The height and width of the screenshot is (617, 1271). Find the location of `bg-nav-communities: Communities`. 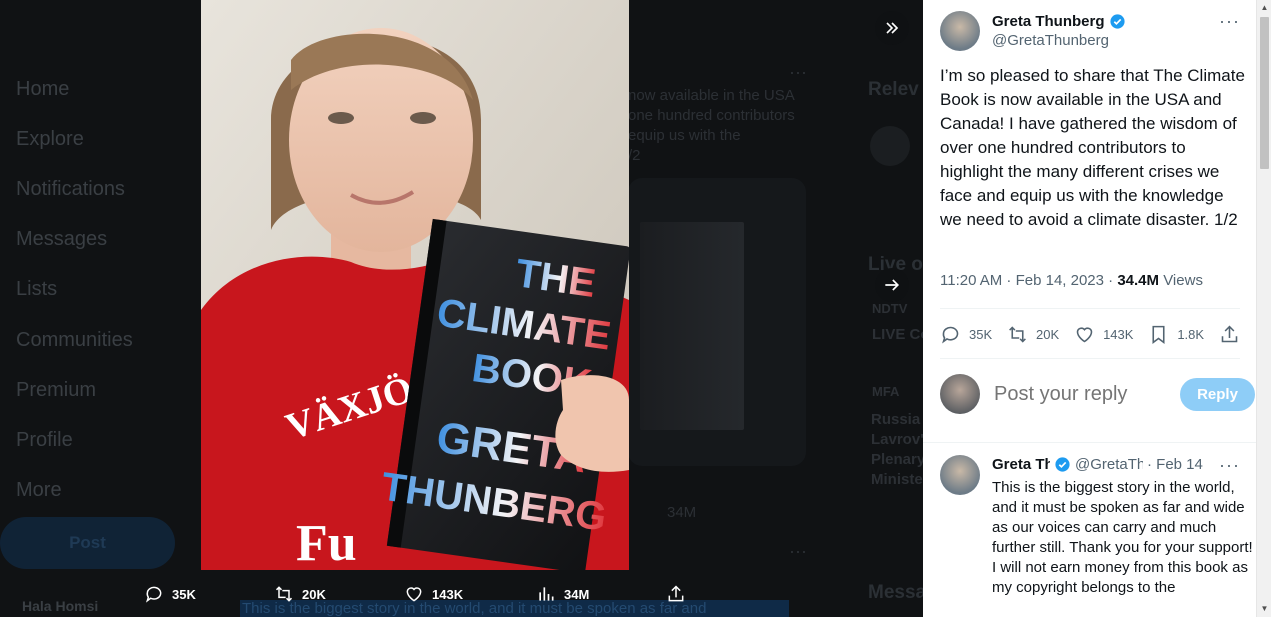

bg-nav-communities: Communities is located at coordinates (74, 339).